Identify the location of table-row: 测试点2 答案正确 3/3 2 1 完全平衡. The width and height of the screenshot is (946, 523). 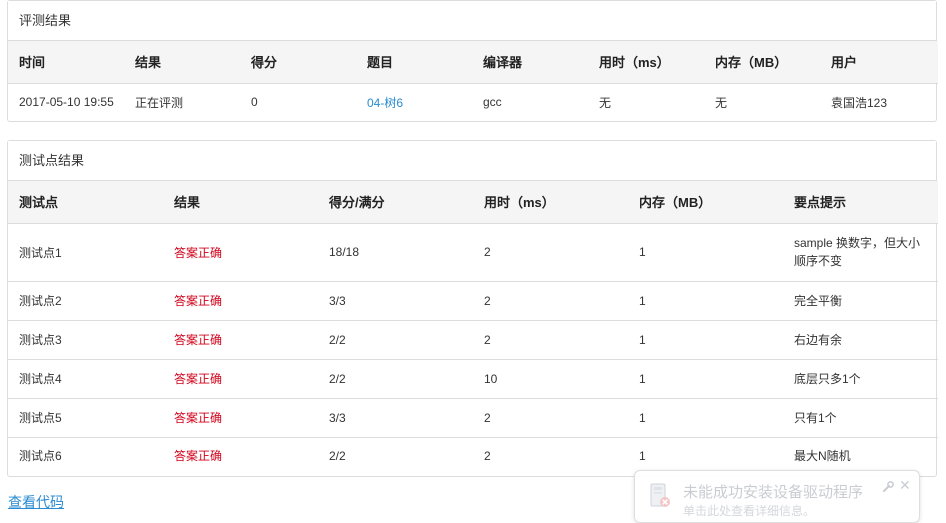
(473, 301).